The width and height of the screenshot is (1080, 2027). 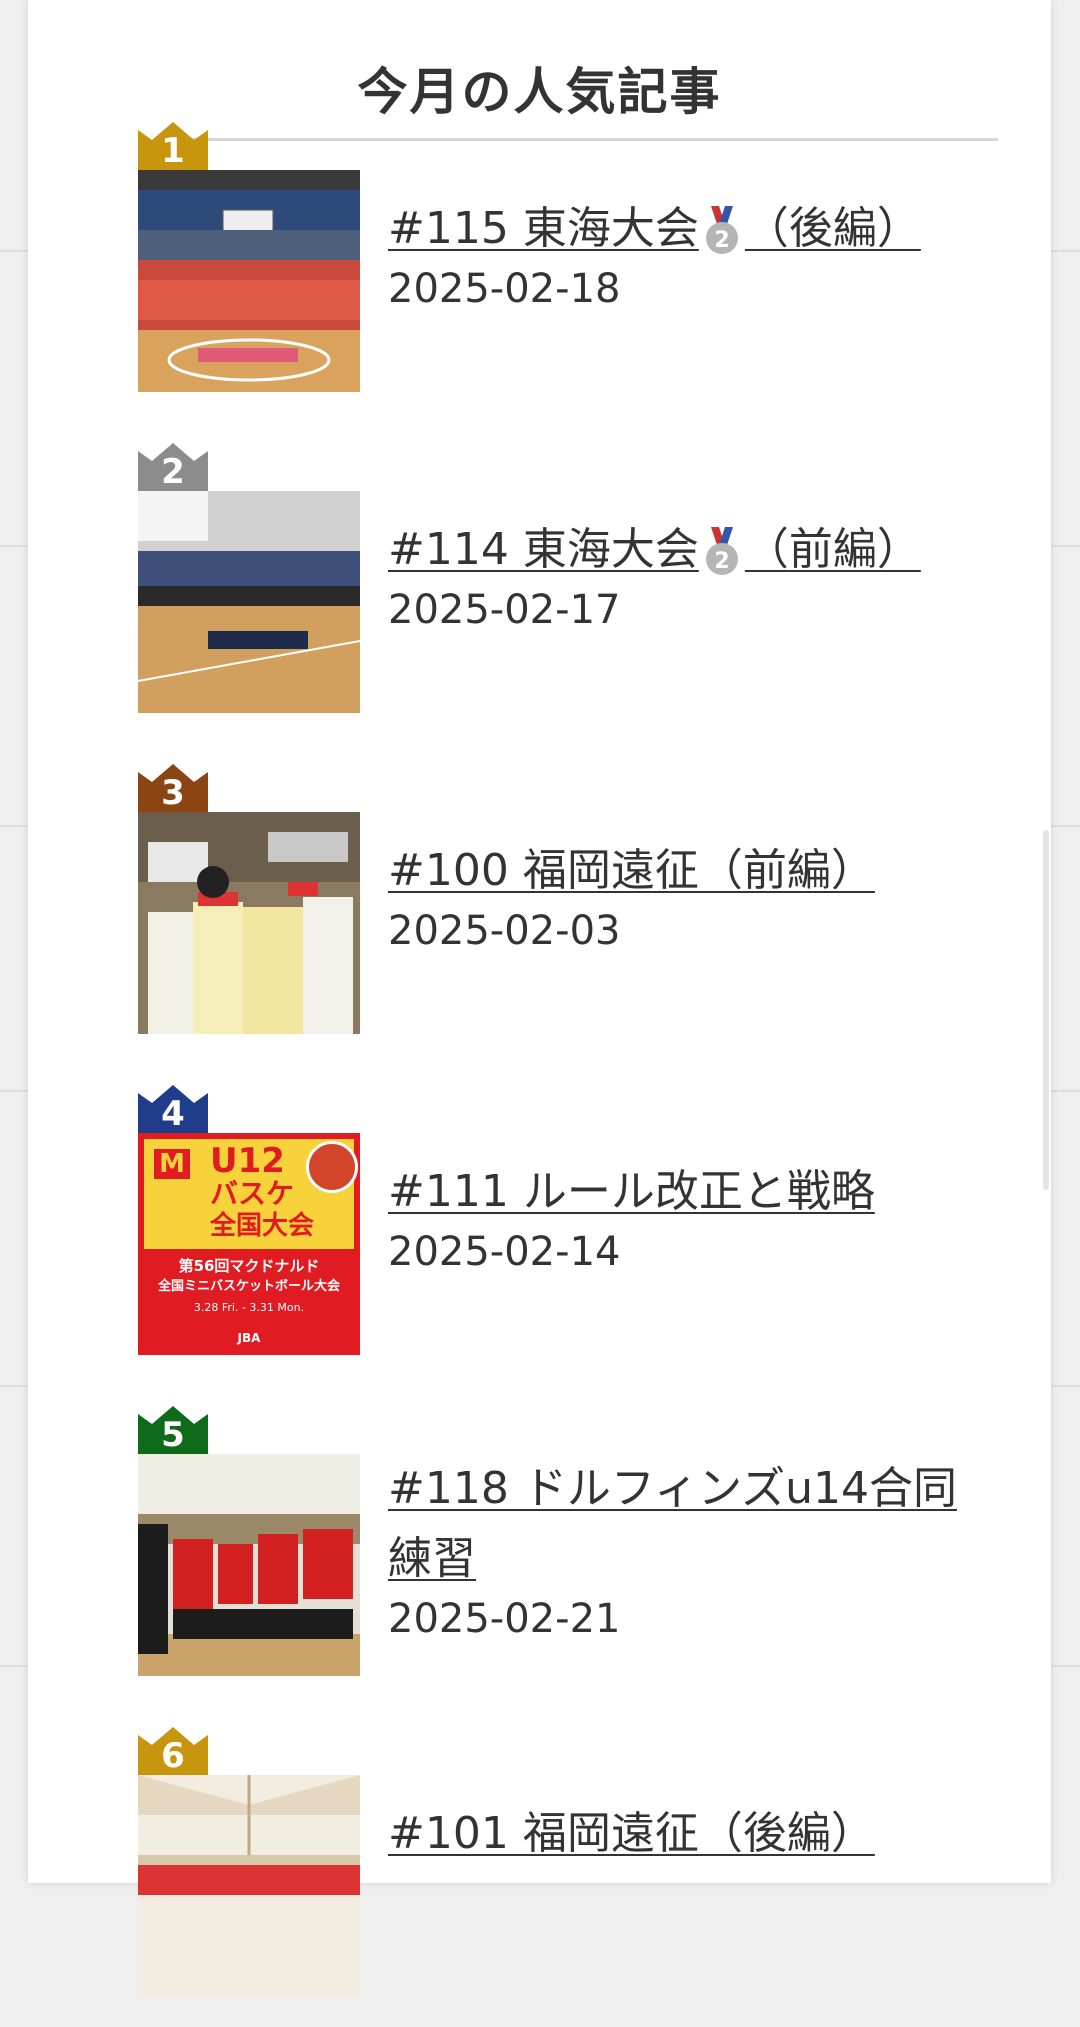 What do you see at coordinates (1046, 1010) in the screenshot?
I see `scrollbar` at bounding box center [1046, 1010].